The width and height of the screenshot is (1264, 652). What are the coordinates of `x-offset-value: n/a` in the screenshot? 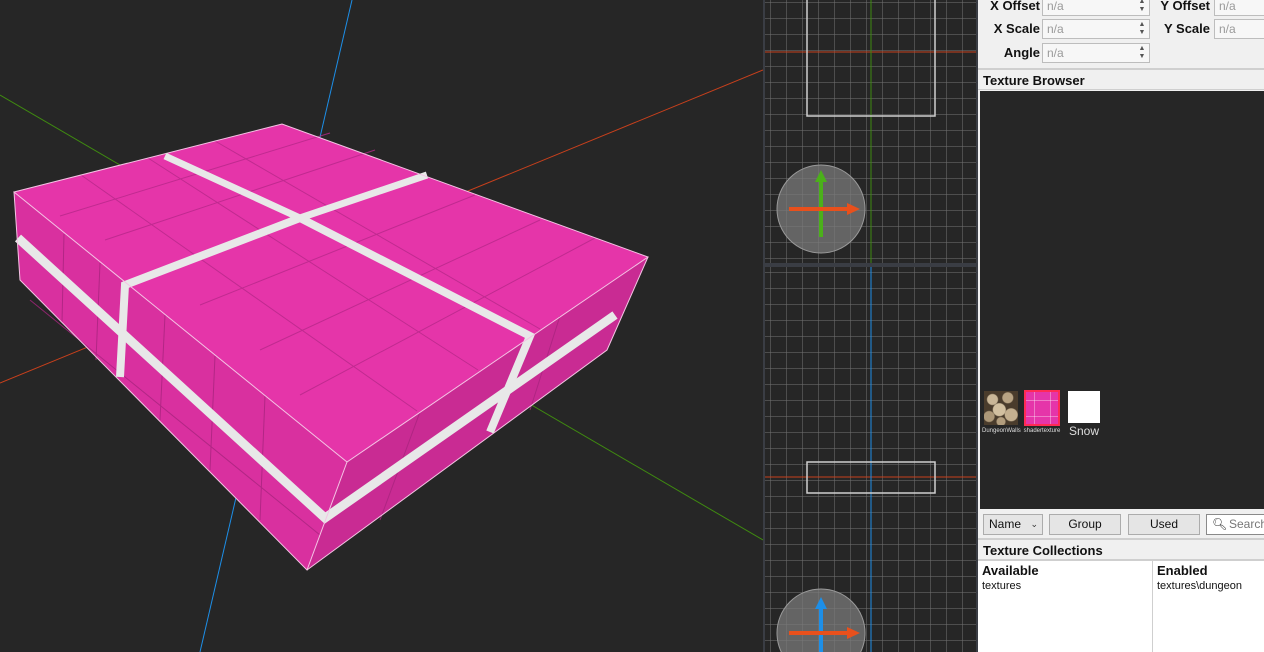 It's located at (1055, 6).